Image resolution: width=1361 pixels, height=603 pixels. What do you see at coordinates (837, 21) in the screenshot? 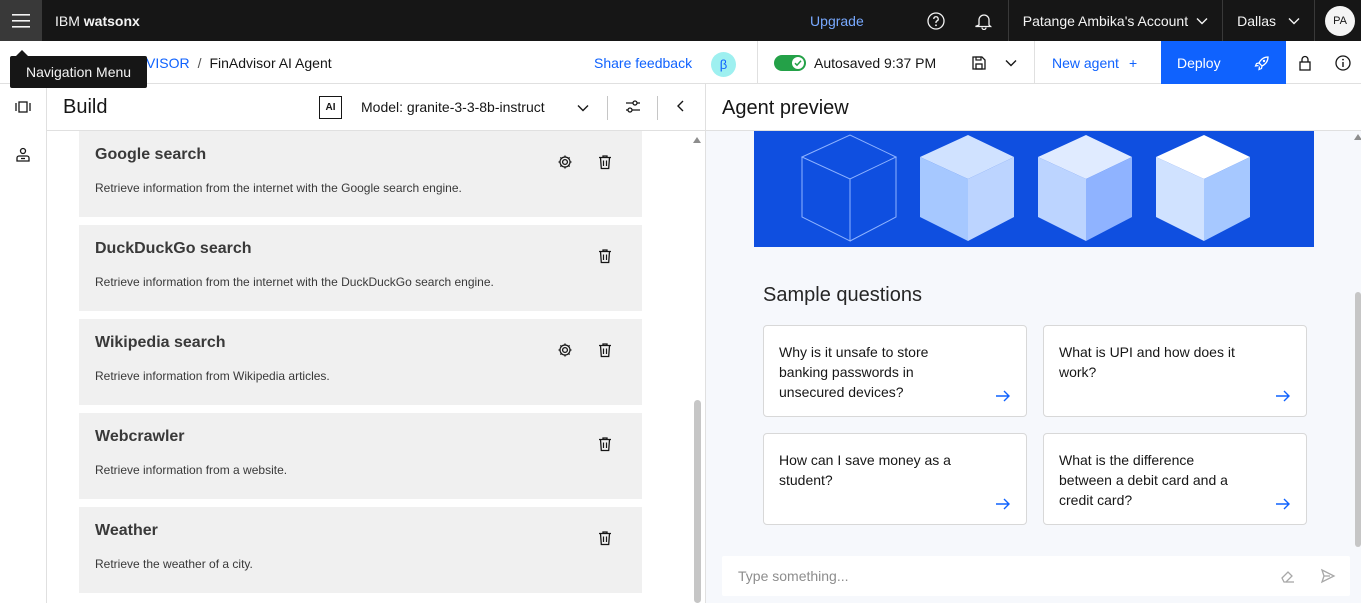
I see `upgrade-link: Upgrade` at bounding box center [837, 21].